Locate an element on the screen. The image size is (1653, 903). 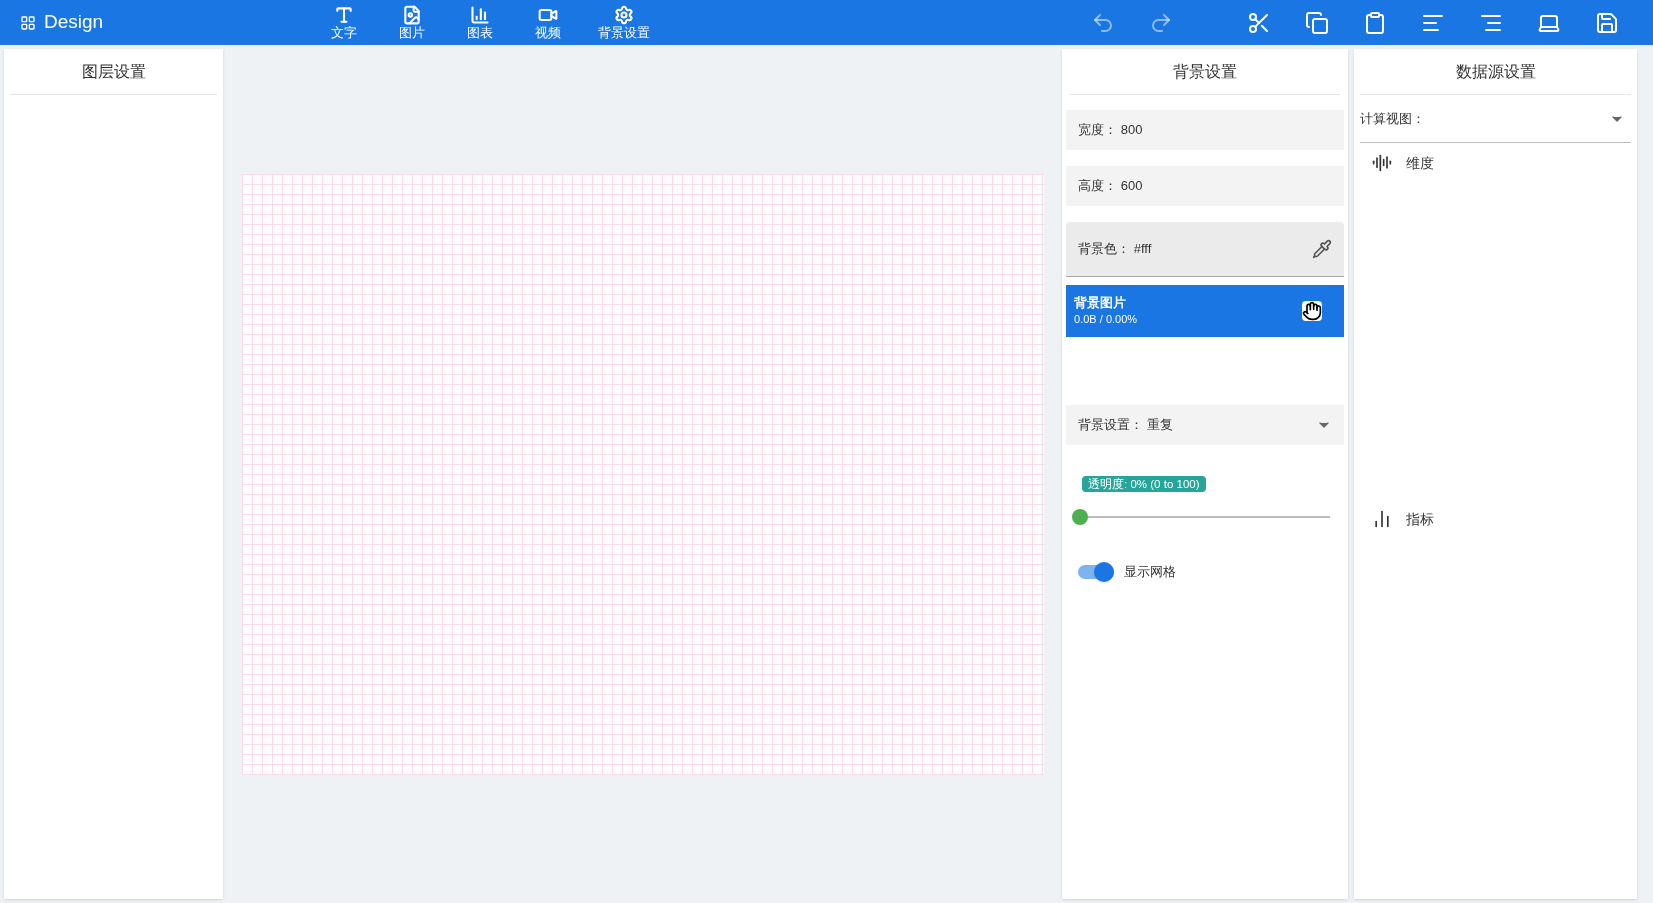
toolbar-button: 图片 is located at coordinates (412, 22).